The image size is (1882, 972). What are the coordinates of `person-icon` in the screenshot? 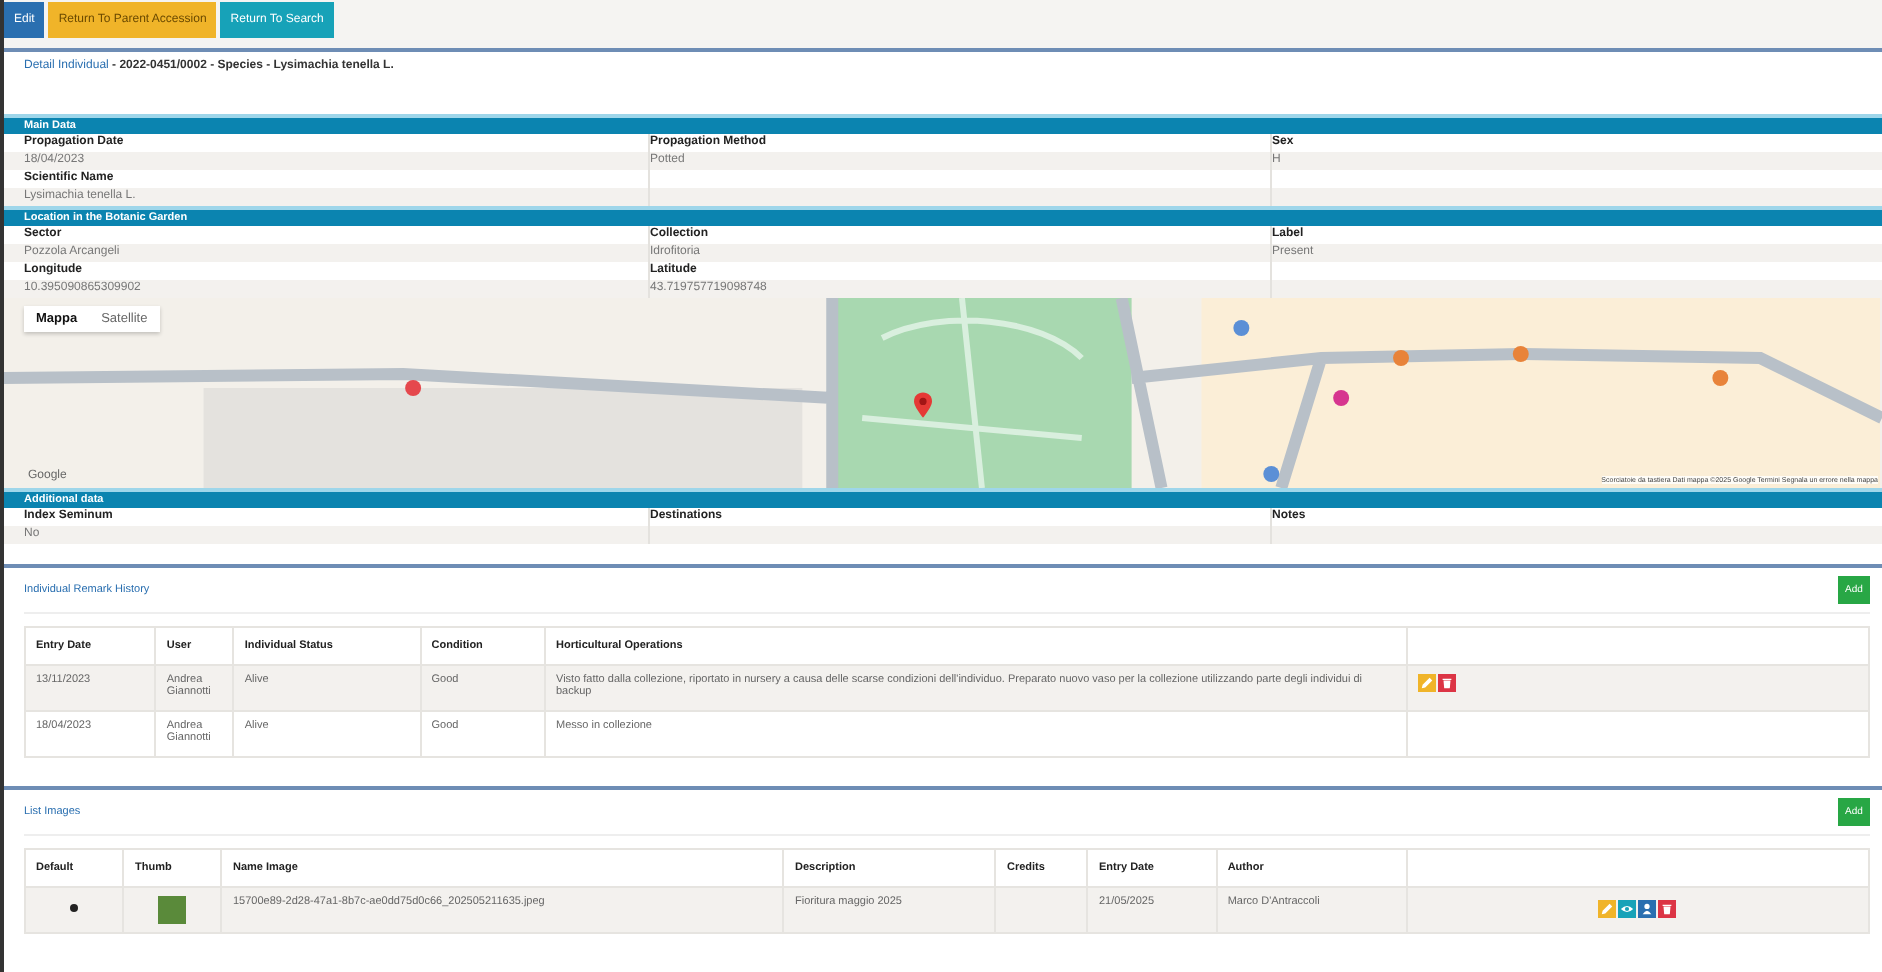 It's located at (1647, 909).